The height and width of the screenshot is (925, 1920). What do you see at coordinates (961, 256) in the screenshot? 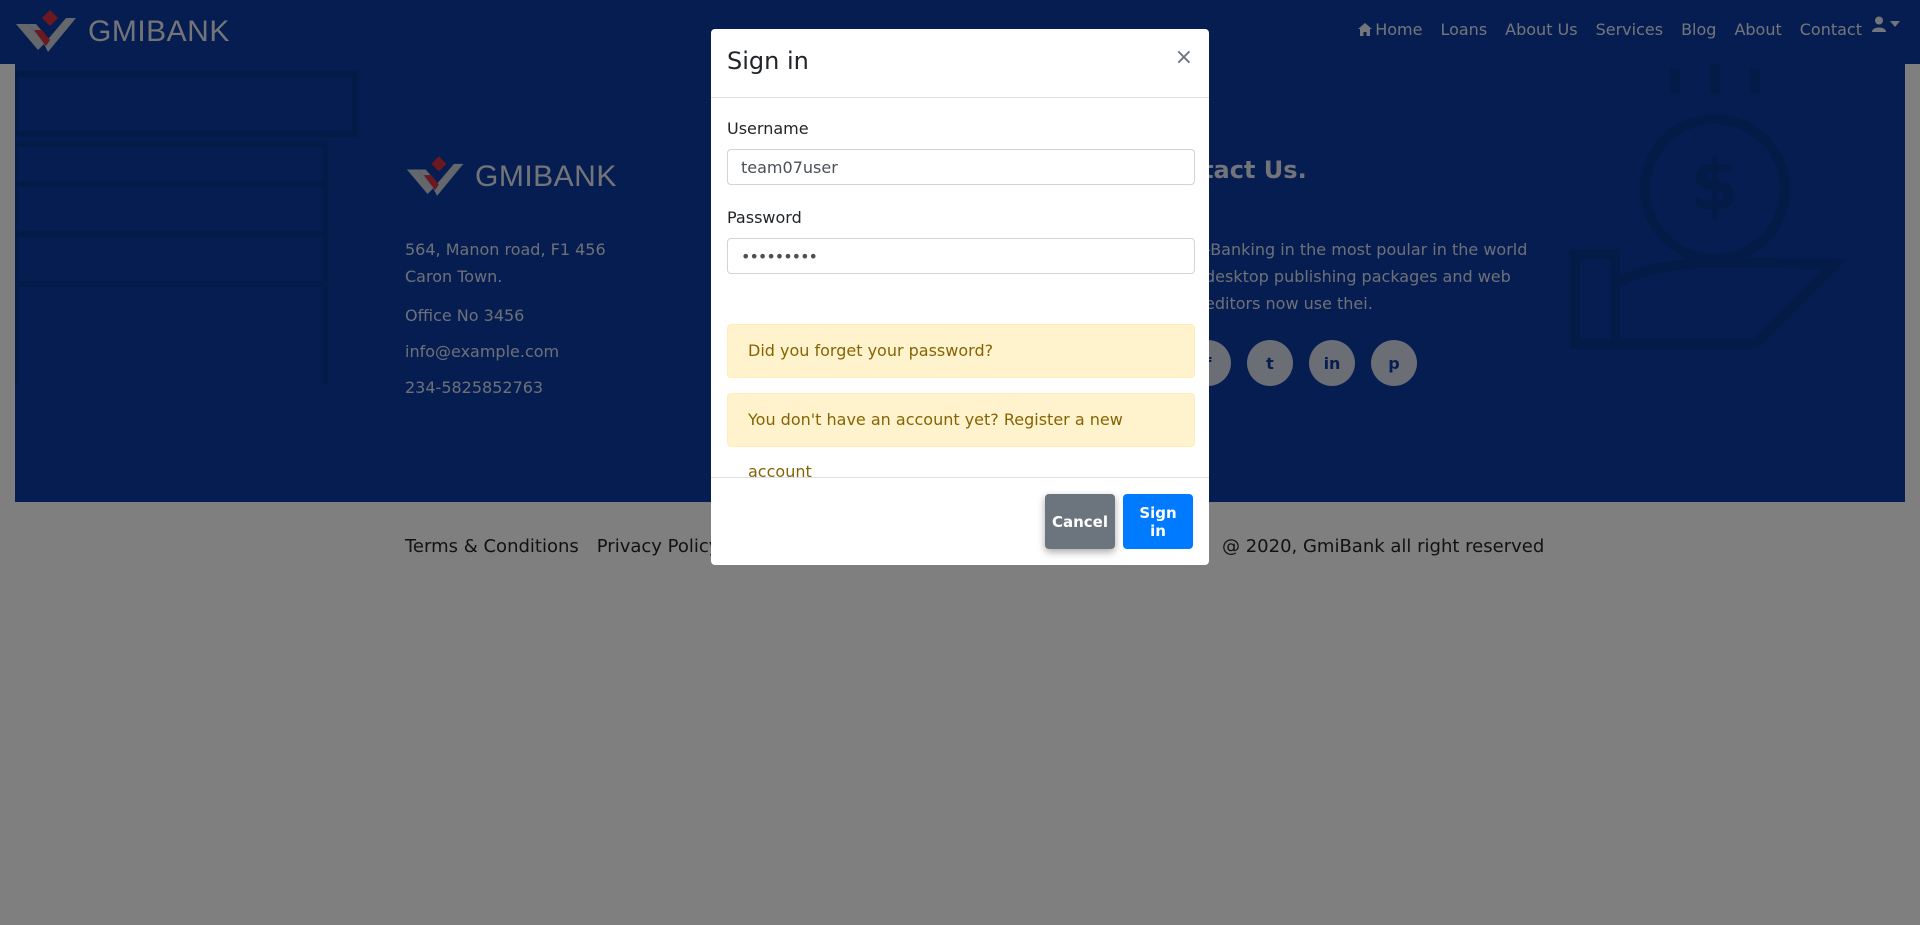
I see `password-input` at bounding box center [961, 256].